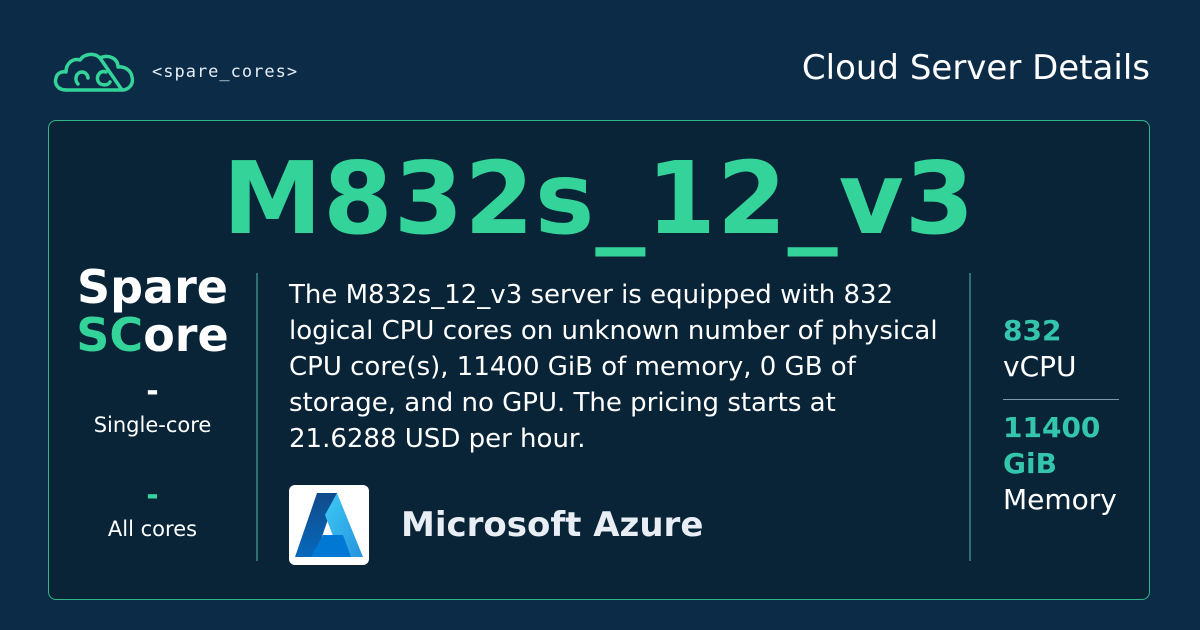 The image size is (1200, 630). I want to click on brand-name: <spare_cores>, so click(225, 72).